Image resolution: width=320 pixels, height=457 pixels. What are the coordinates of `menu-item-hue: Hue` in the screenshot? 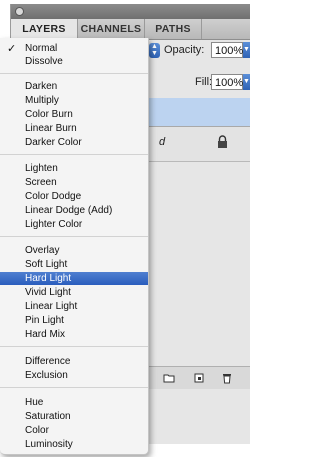 It's located at (74, 402).